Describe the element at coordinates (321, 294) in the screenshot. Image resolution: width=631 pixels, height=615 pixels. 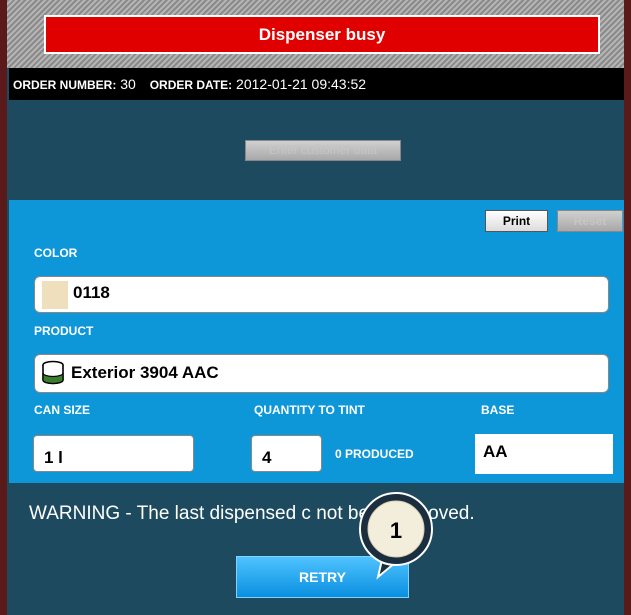
I see `color-field: 0118` at that location.